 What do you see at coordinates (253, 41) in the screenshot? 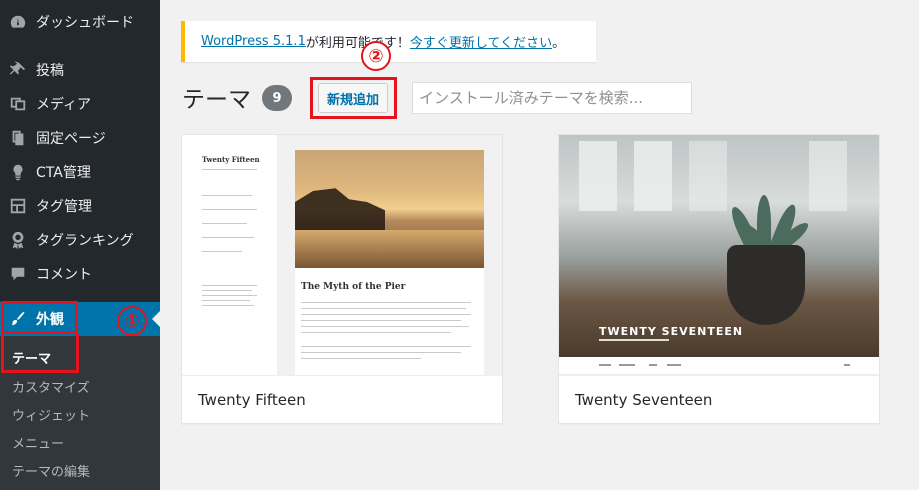
I see `wordpress-version-link: WordPress 5.1.1` at bounding box center [253, 41].